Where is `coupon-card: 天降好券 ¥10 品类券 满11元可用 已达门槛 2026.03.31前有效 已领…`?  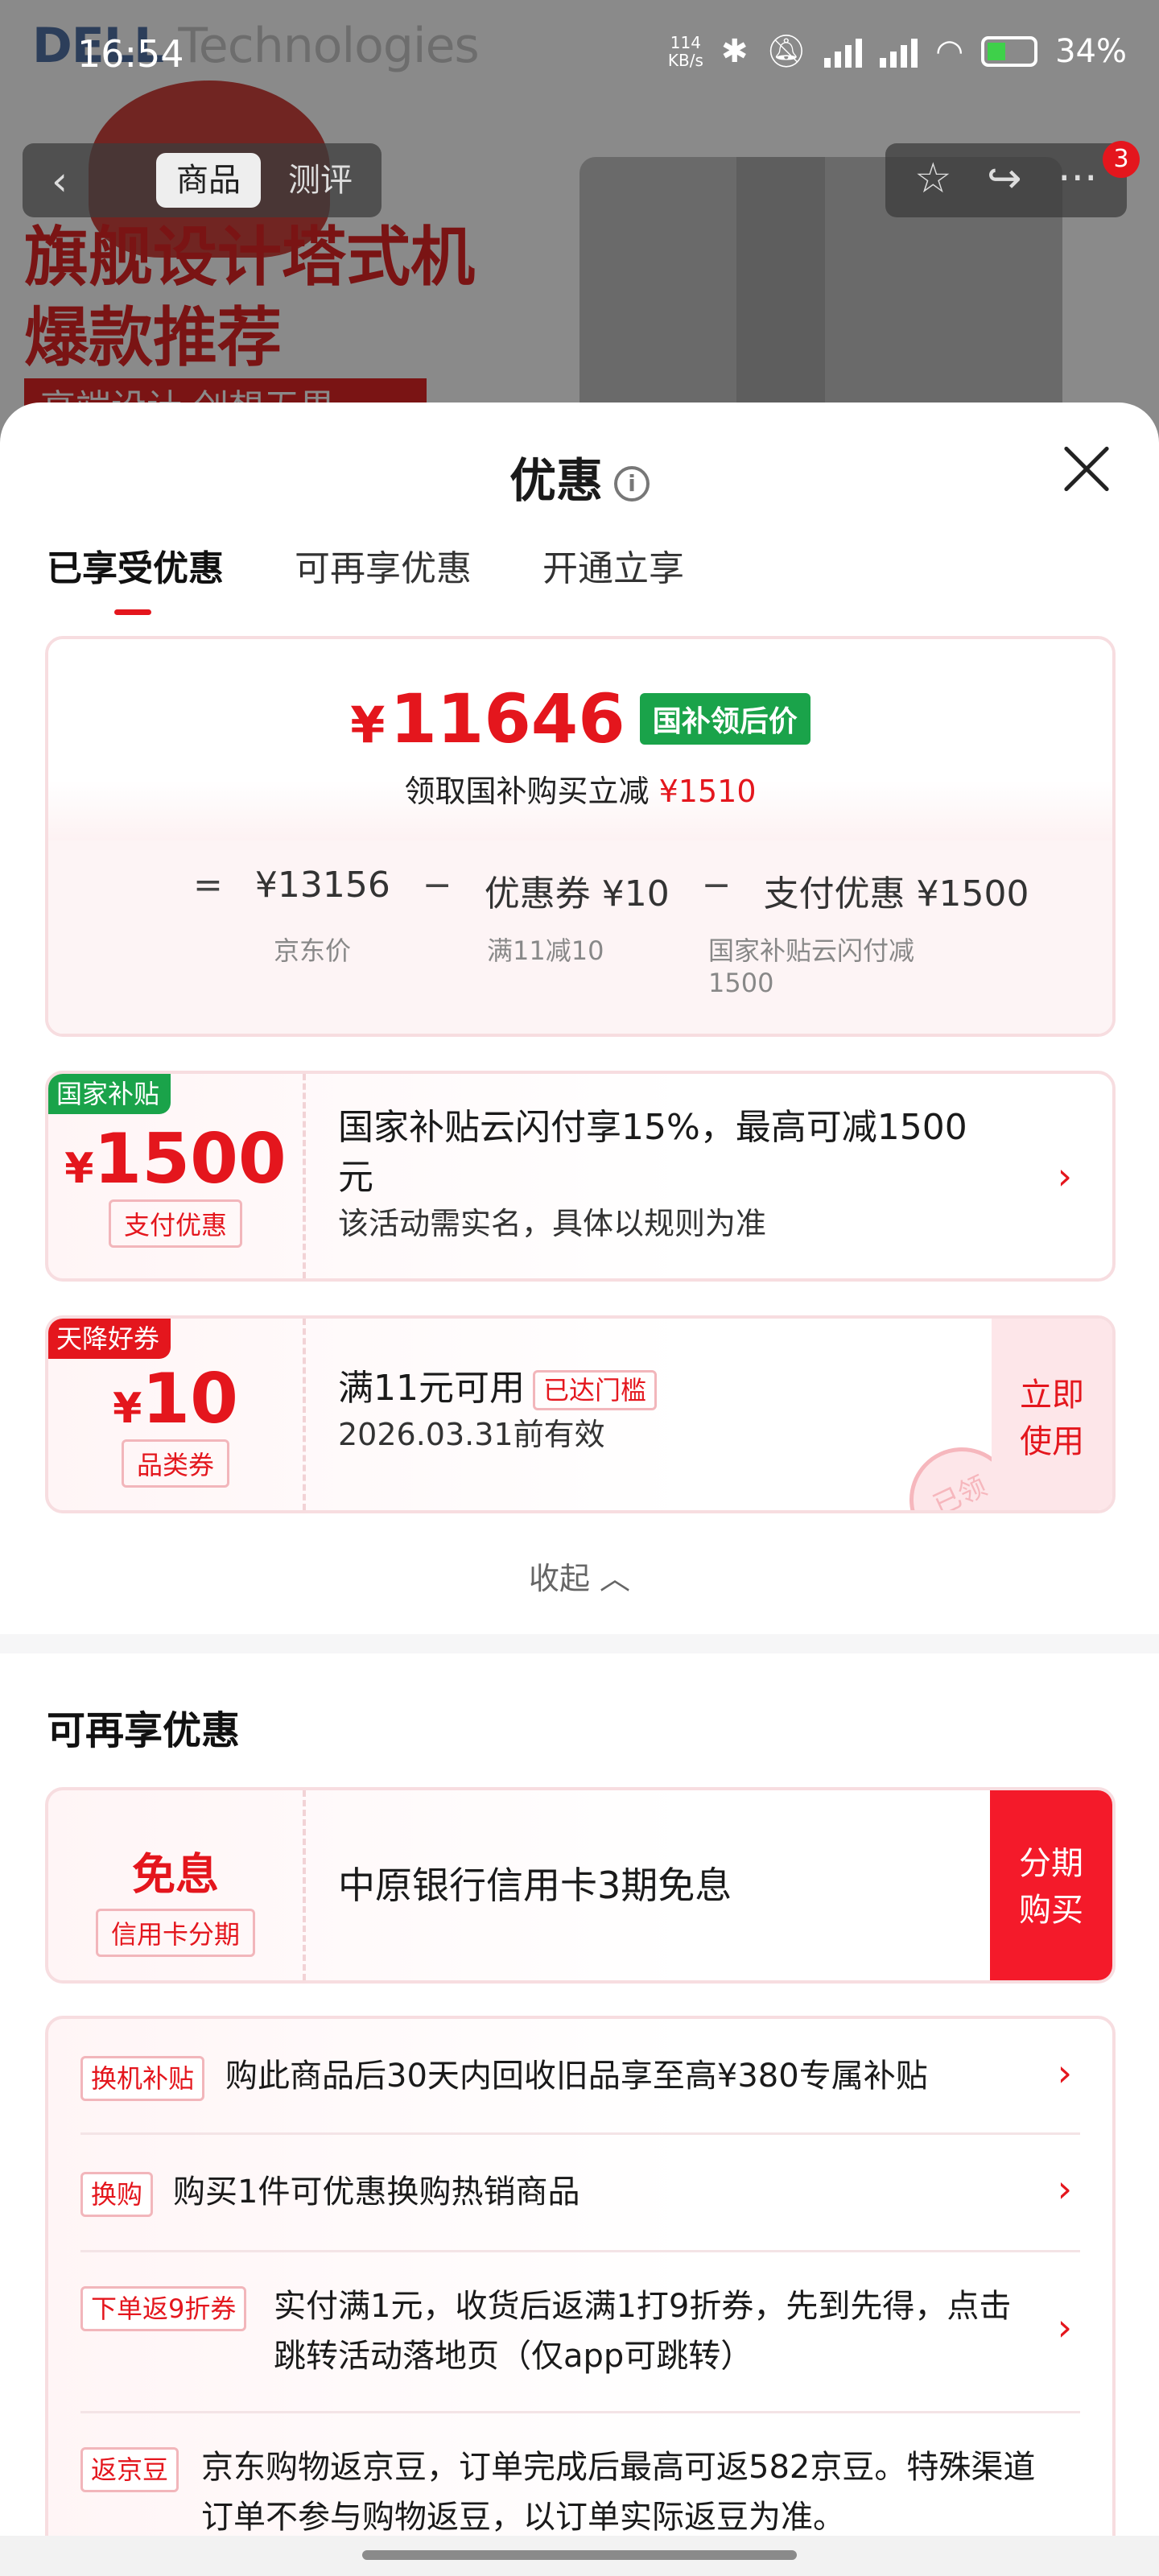
coupon-card: 天降好券 ¥10 品类券 满11元可用 已达门槛 2026.03.31前有效 已领… is located at coordinates (580, 1414).